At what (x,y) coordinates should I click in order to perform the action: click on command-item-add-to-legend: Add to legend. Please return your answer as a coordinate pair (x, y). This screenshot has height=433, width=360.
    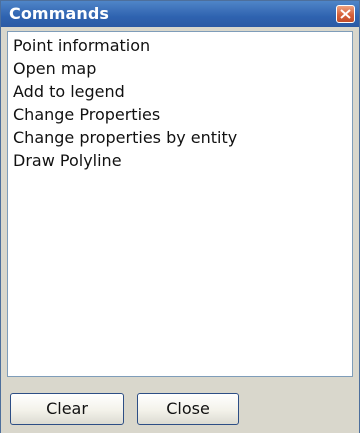
    Looking at the image, I should click on (182, 91).